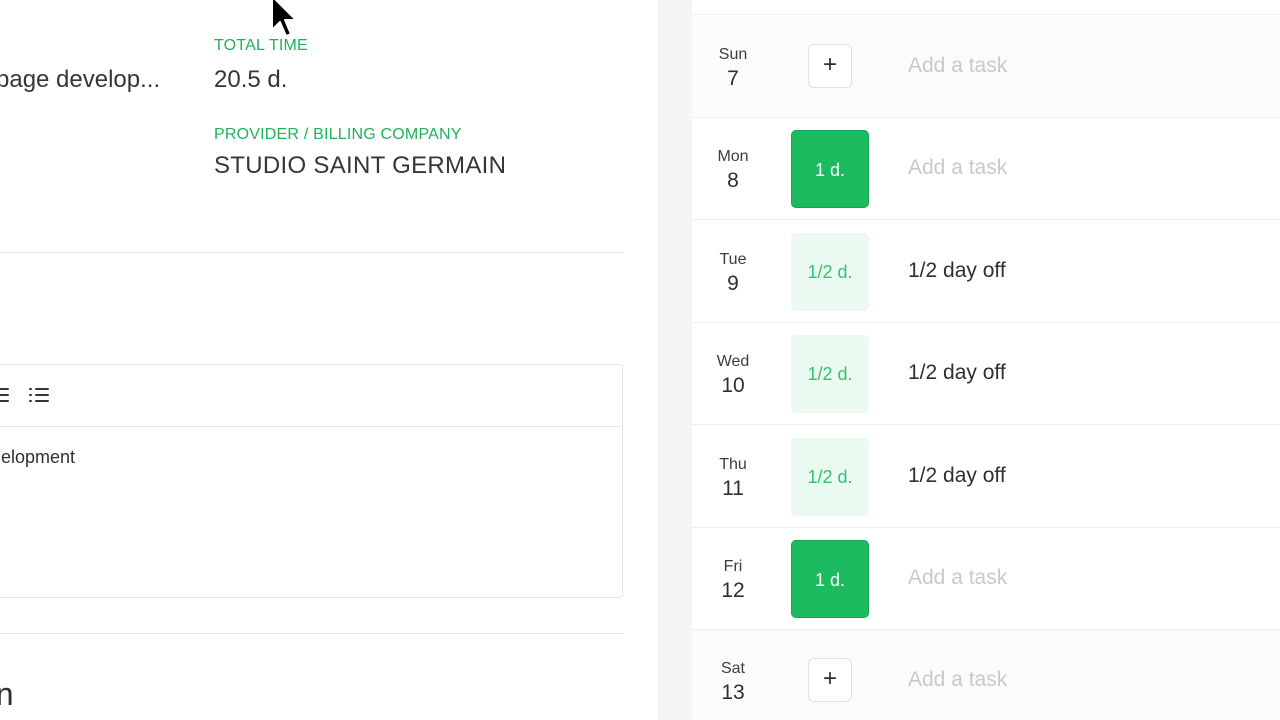  I want to click on section-heading: on, so click(7, 694).